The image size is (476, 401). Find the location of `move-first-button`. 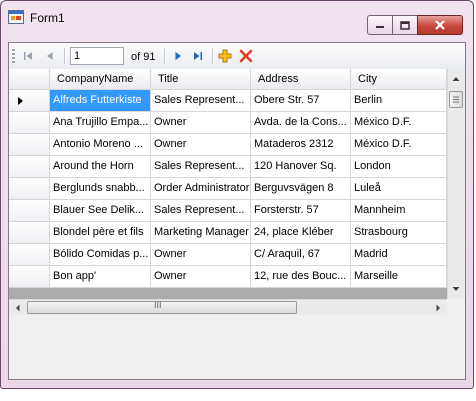

move-first-button is located at coordinates (28, 56).